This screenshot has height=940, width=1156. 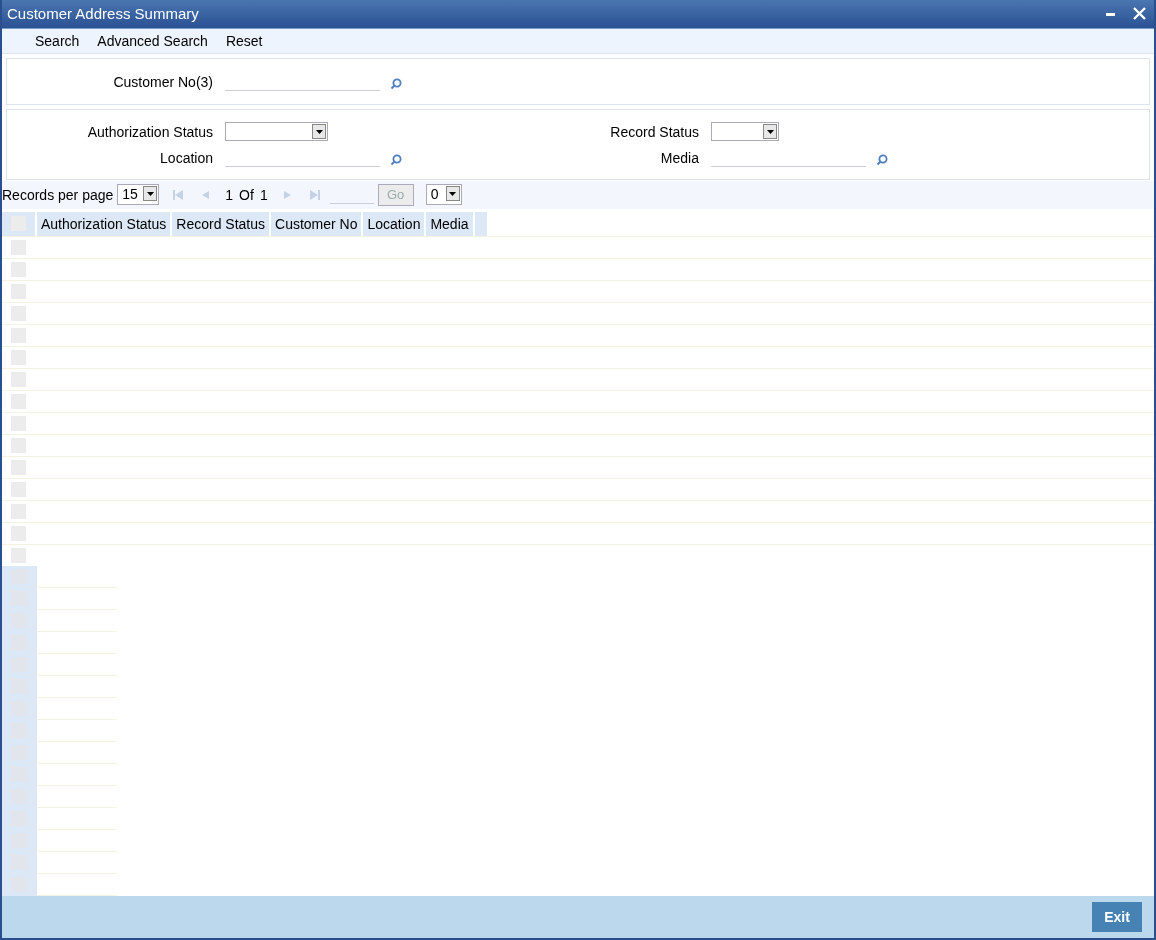 I want to click on column-header: Authorization Status, so click(x=105, y=223).